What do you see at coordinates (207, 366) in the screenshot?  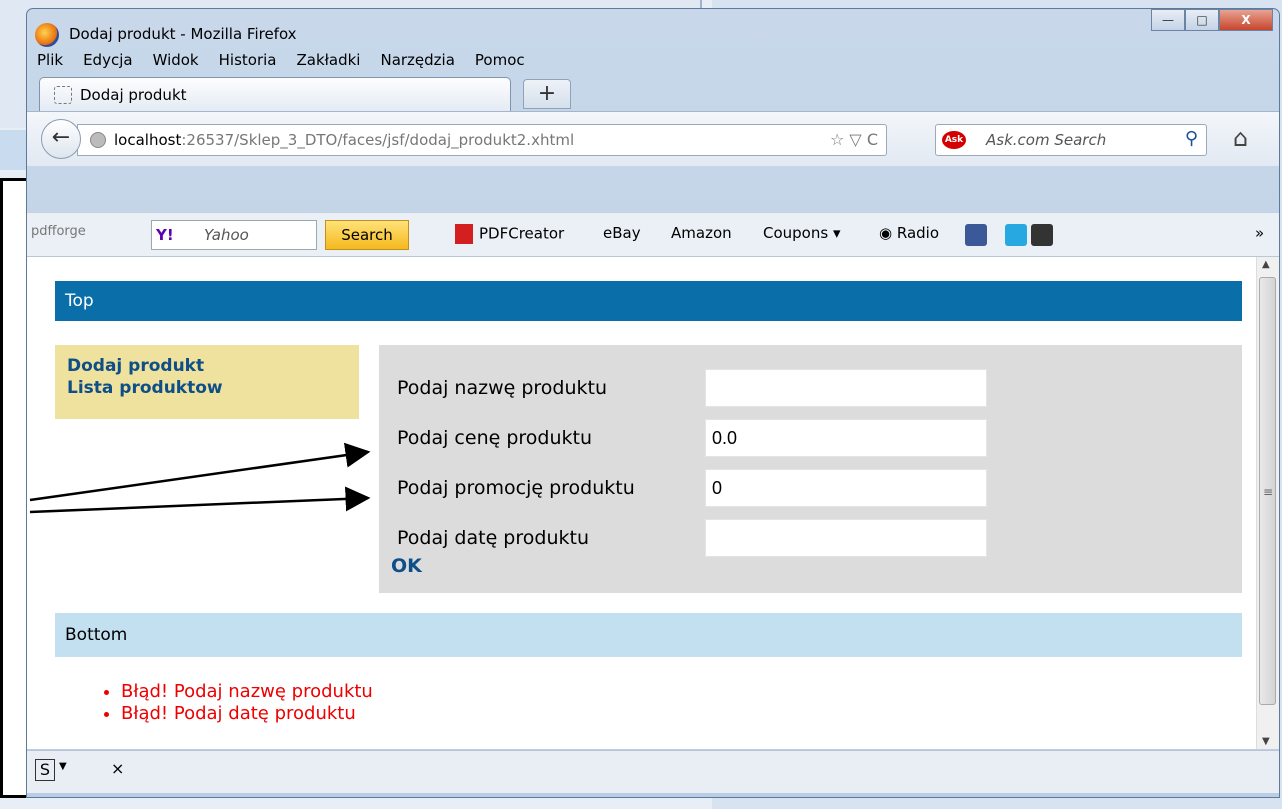 I see `nav-link-dodaj-produkt: Dodaj produkt` at bounding box center [207, 366].